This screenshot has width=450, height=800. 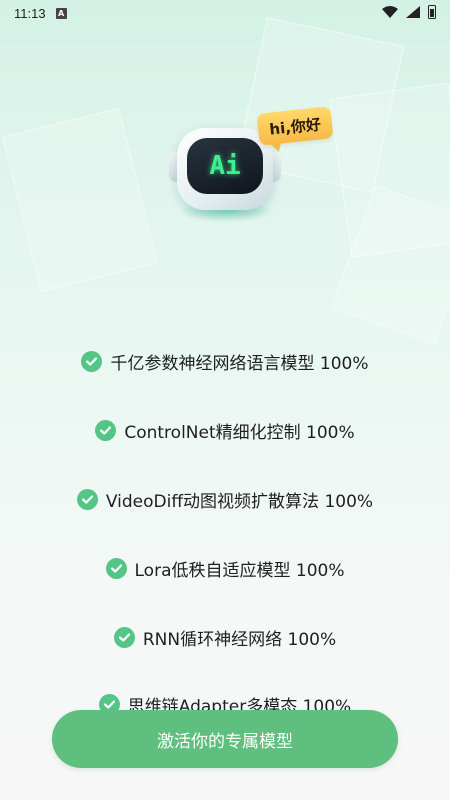 What do you see at coordinates (61, 13) in the screenshot?
I see `a-box-icon: A` at bounding box center [61, 13].